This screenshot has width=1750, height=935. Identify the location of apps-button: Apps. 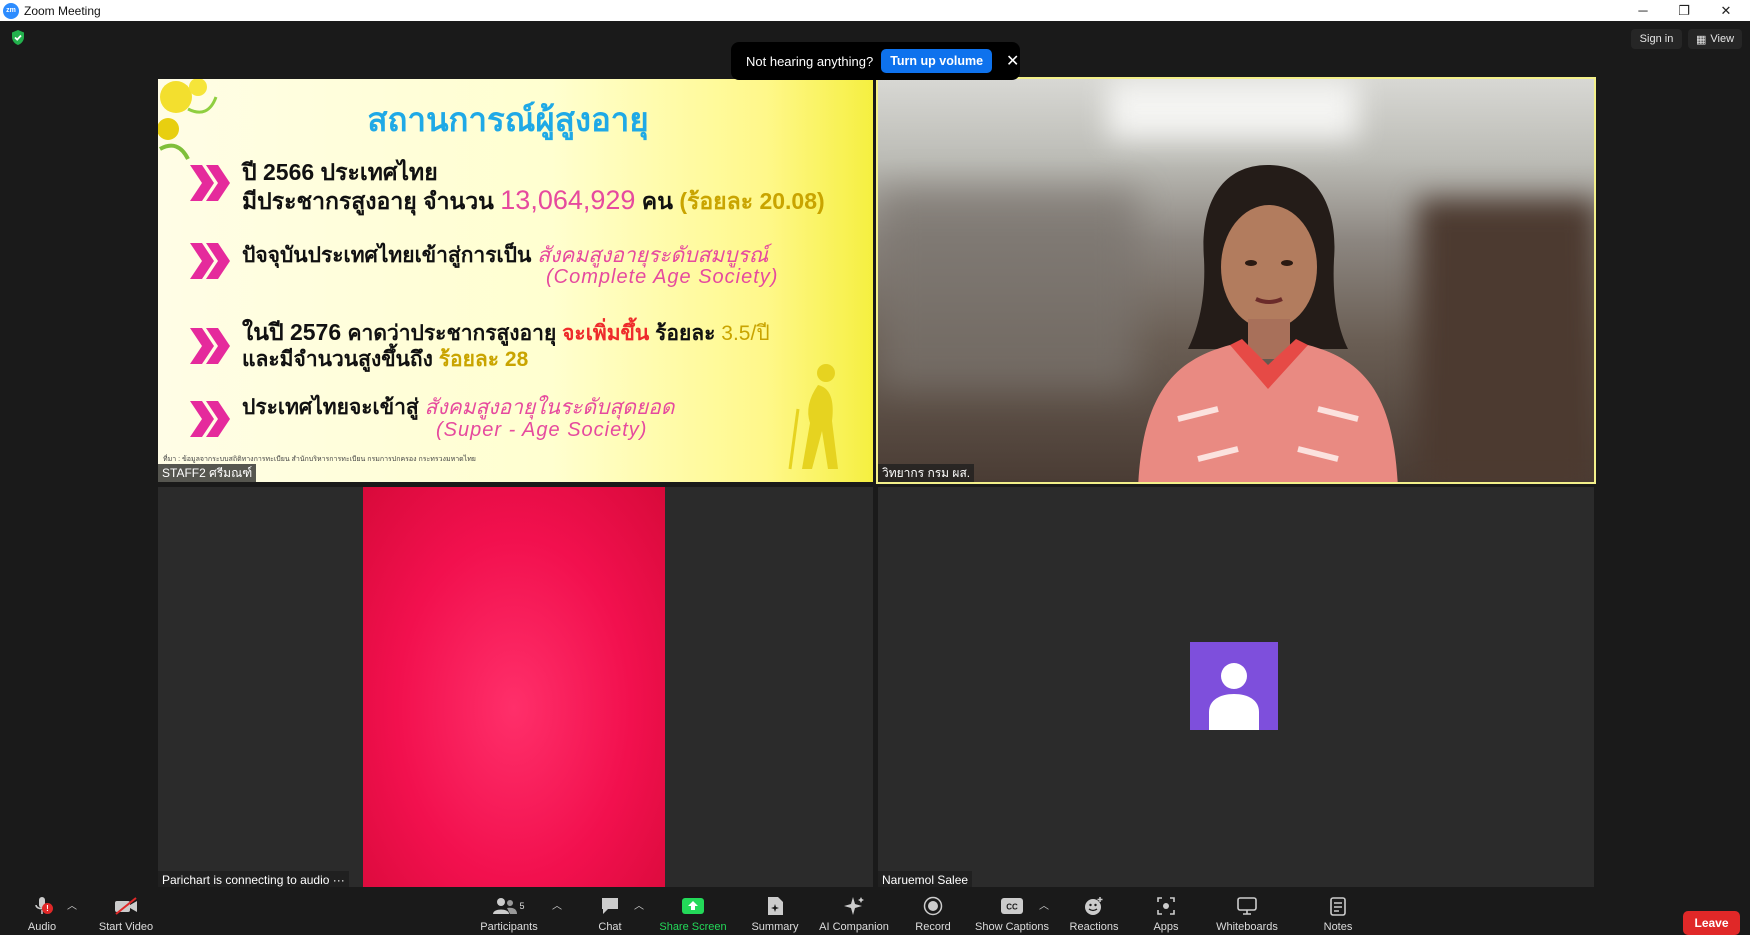
(1166, 911).